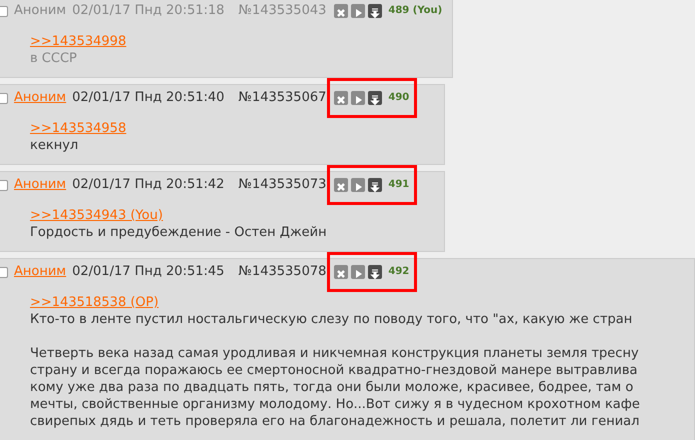 This screenshot has height=440, width=695. I want to click on post-number: №143535073, so click(282, 185).